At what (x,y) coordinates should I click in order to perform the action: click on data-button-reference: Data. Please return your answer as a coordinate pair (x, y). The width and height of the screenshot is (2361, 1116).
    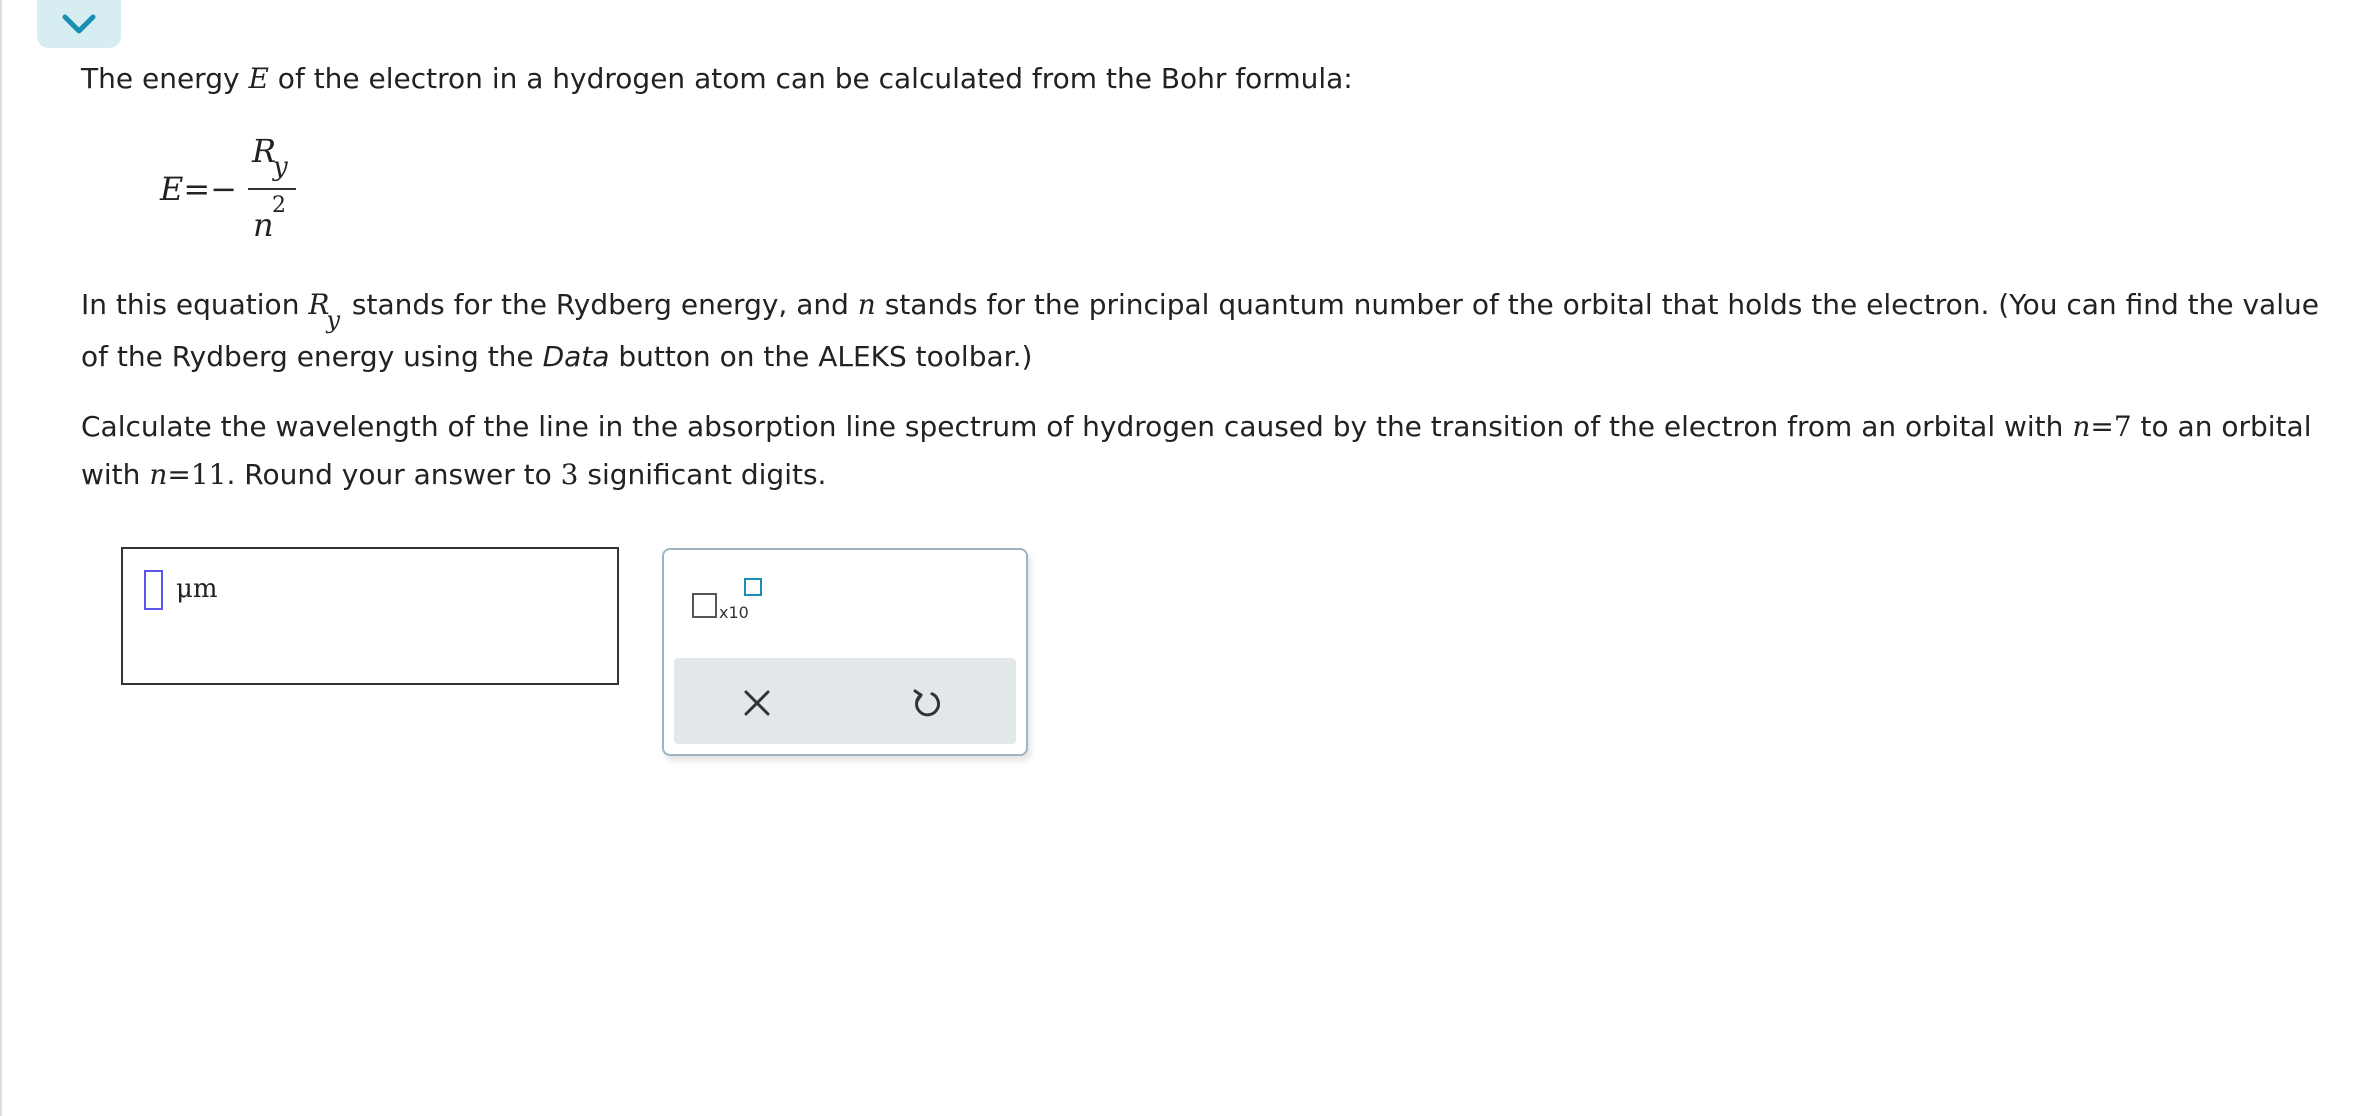
    Looking at the image, I should click on (576, 356).